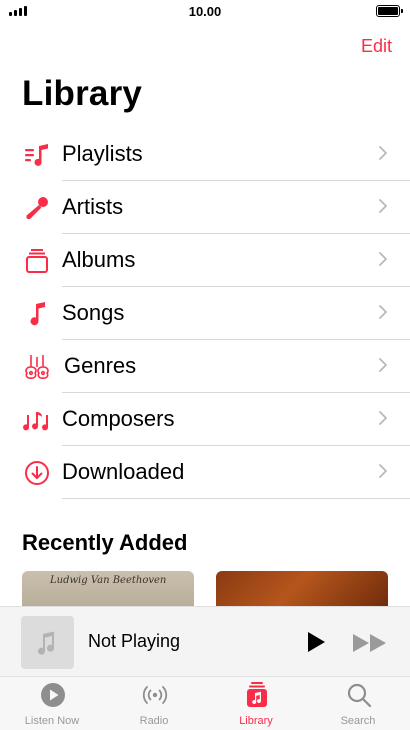  I want to click on tab-search: Search, so click(358, 703).